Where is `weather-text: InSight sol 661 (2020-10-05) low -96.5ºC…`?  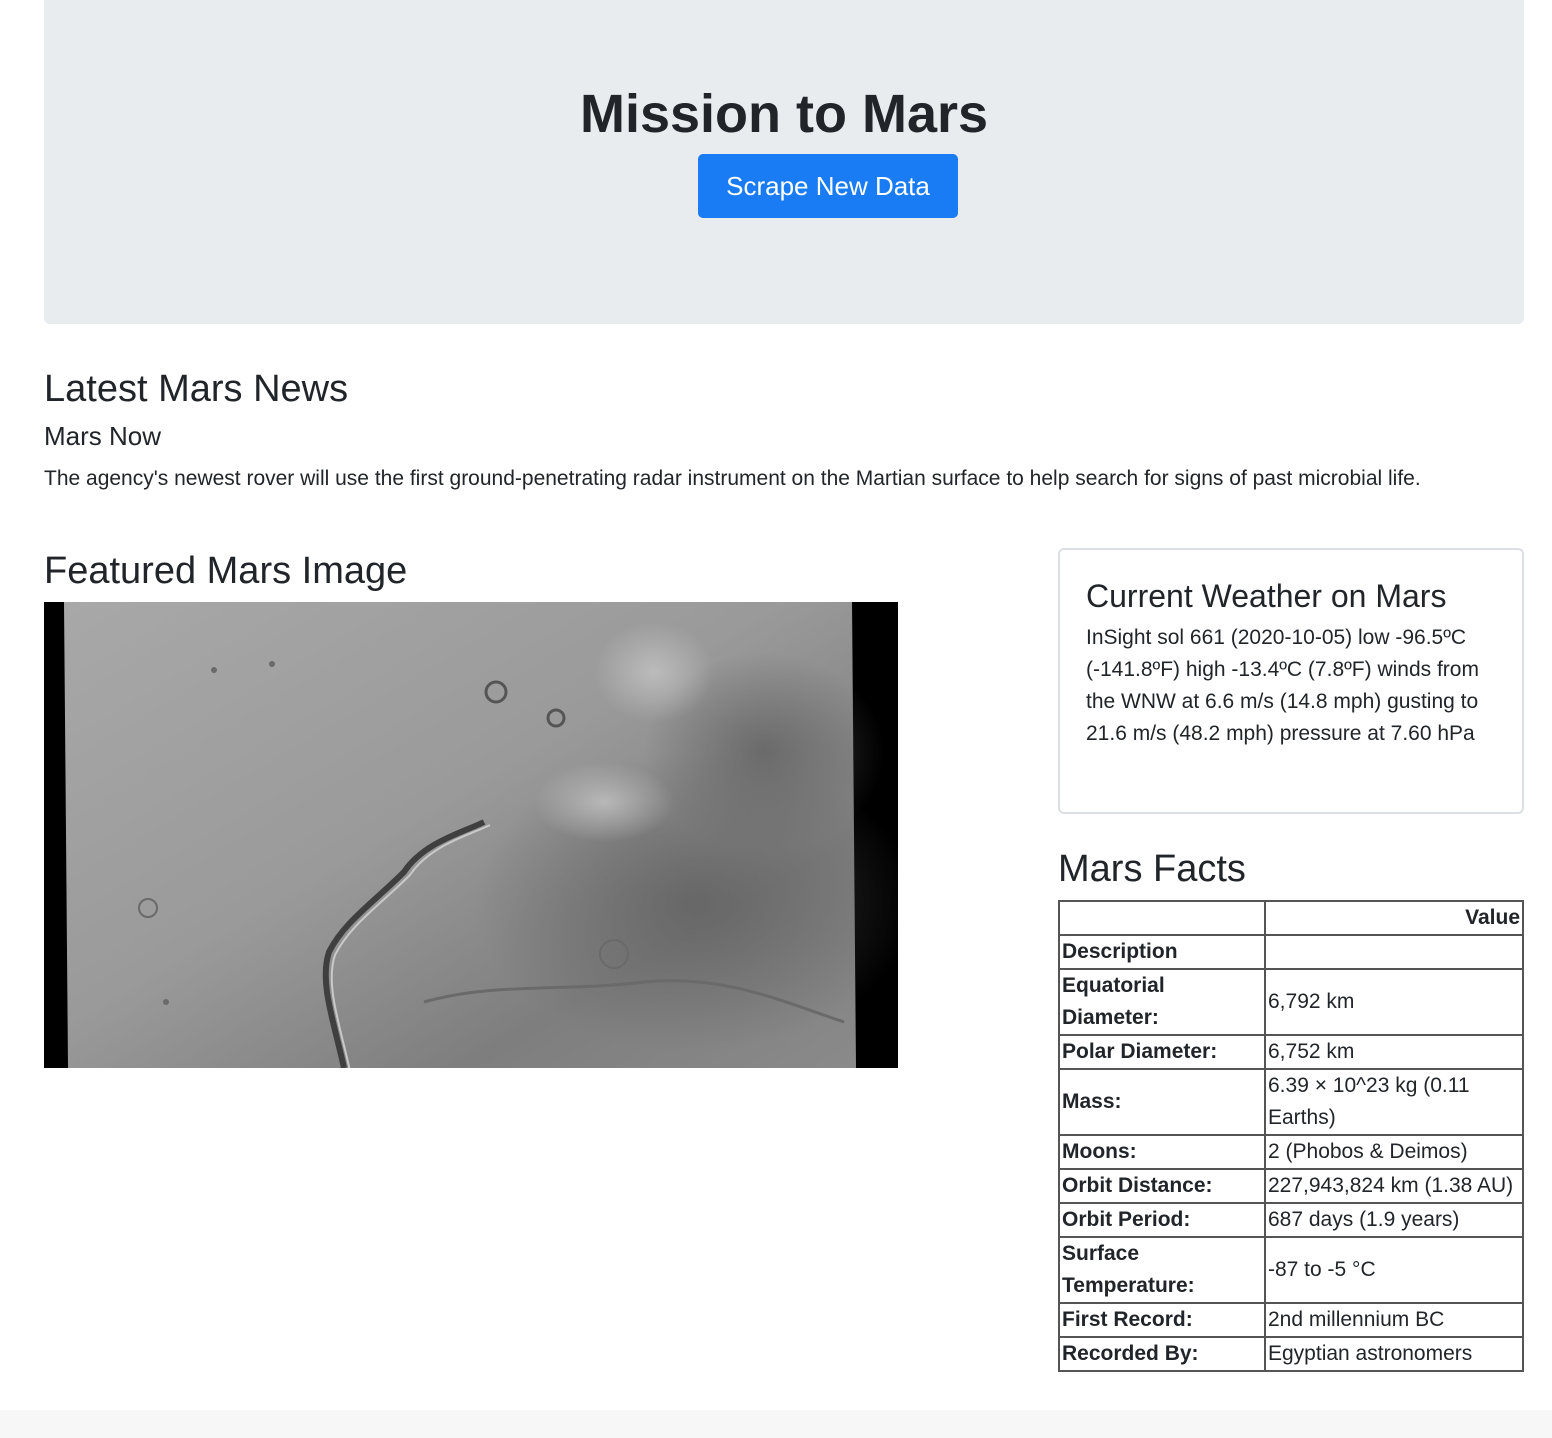 weather-text: InSight sol 661 (2020-10-05) low -96.5ºC… is located at coordinates (1282, 685).